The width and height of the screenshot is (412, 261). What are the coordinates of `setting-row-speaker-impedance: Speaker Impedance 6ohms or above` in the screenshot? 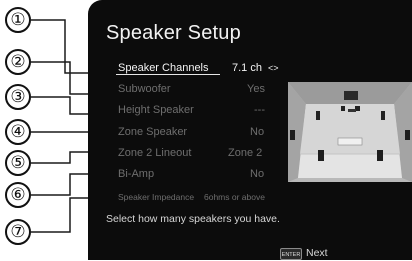 It's located at (191, 199).